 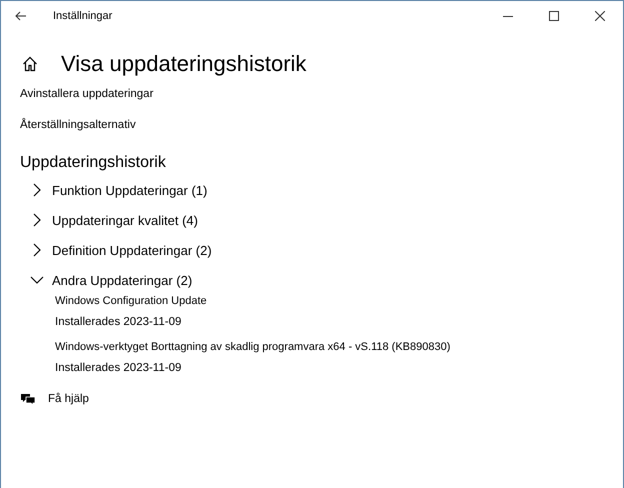 I want to click on section-heading: Uppdateringshistorik, so click(x=93, y=163).